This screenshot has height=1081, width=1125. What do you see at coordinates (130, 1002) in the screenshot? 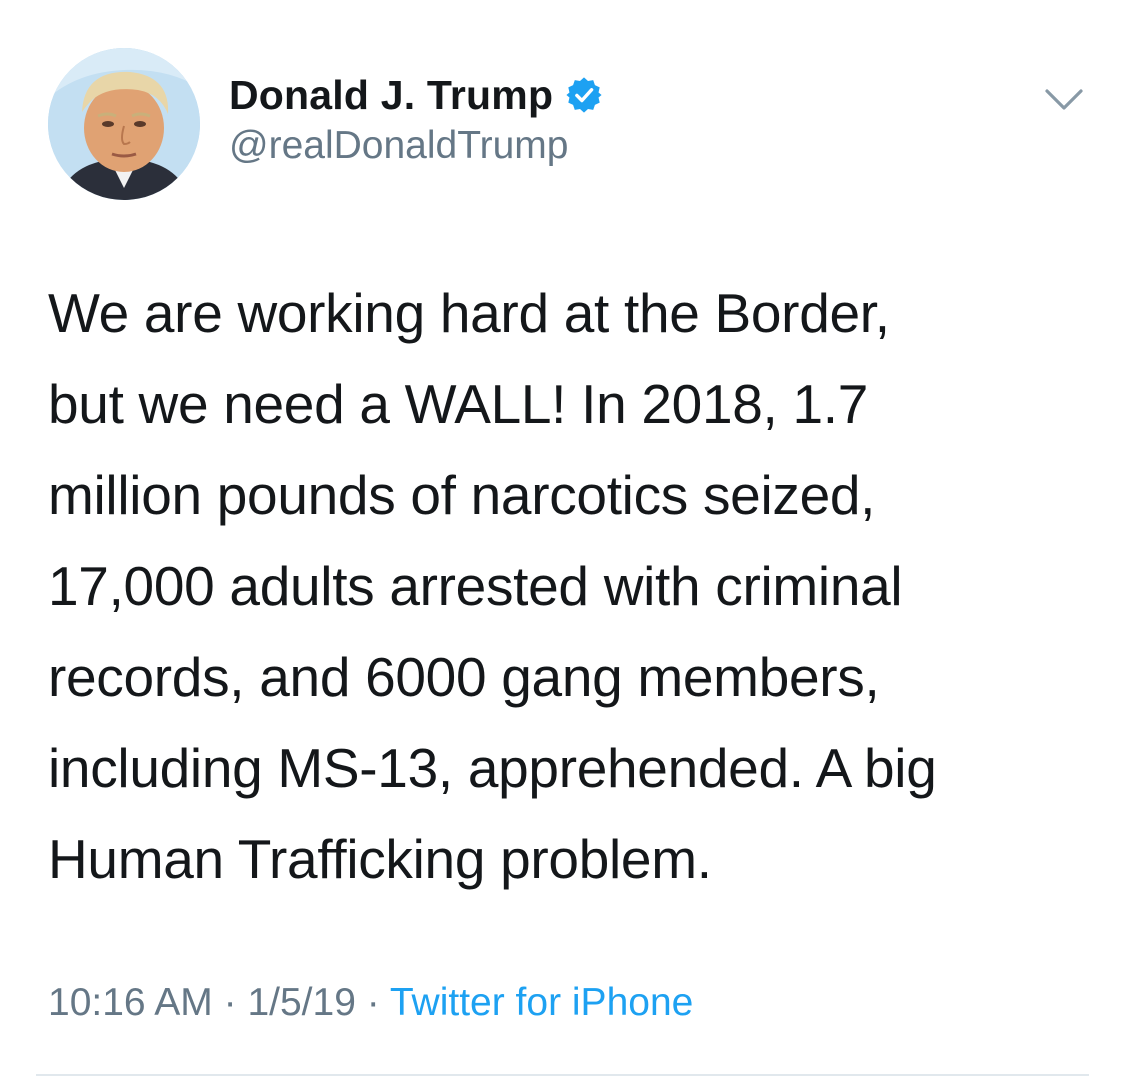
I see `tweet-time: 10:16 AM` at bounding box center [130, 1002].